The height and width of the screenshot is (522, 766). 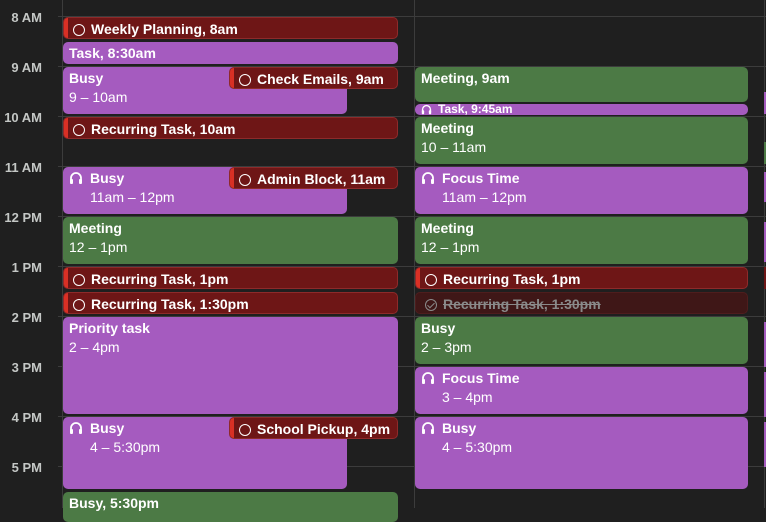 I want to click on event-recurring-130pm-done: Recurring Task, 1:30pm, so click(x=581, y=303).